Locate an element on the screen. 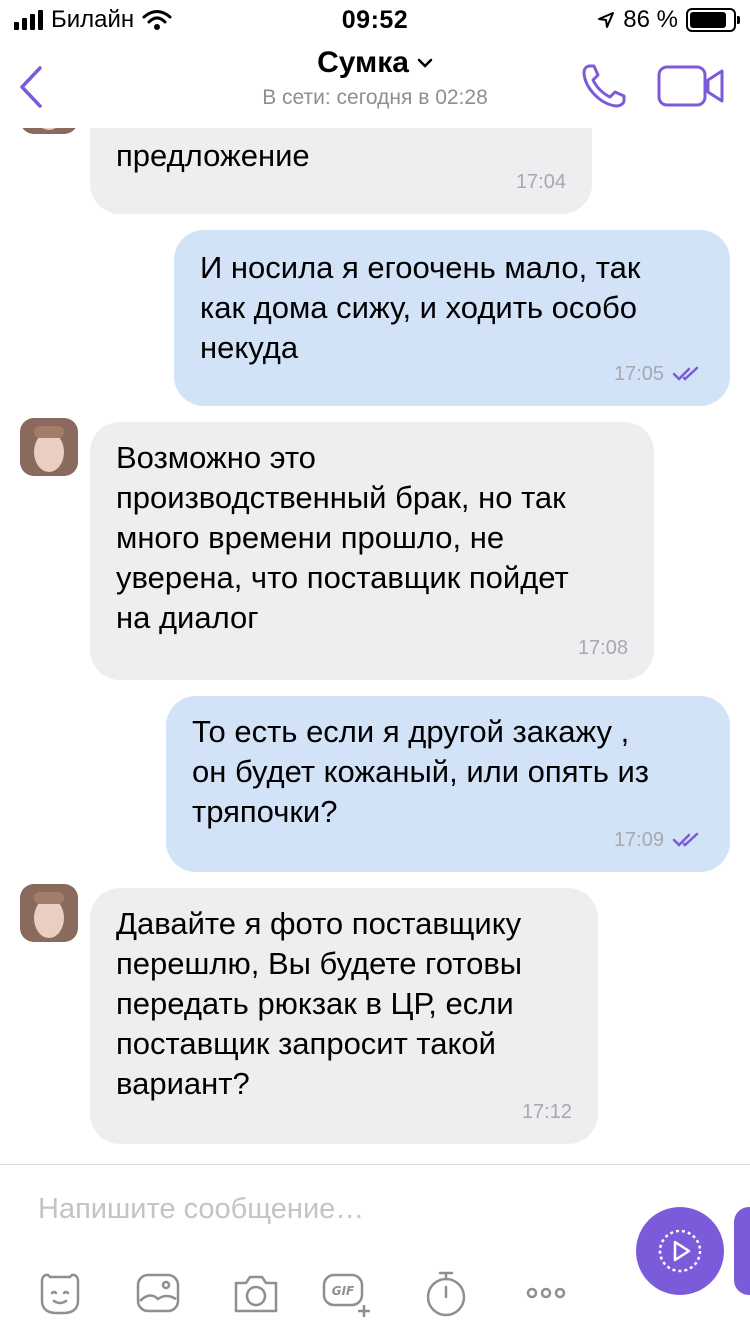  message-meta: 17:09 is located at coordinates (659, 840).